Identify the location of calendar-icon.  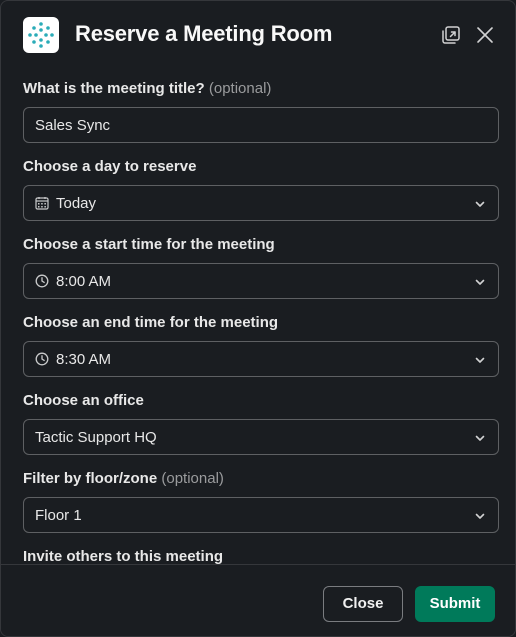
(42, 203).